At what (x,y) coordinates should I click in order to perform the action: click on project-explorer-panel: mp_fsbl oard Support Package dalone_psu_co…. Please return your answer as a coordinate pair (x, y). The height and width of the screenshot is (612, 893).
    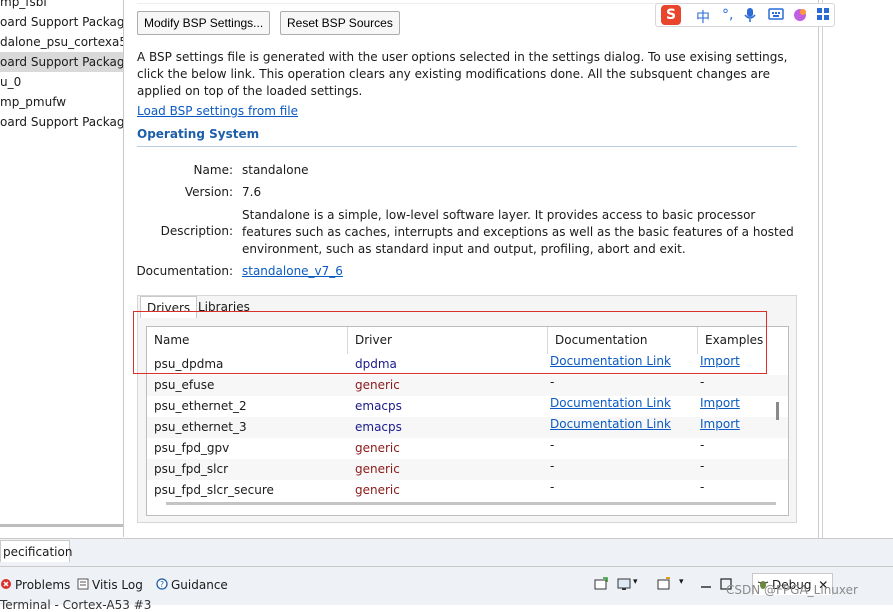
    Looking at the image, I should click on (62, 268).